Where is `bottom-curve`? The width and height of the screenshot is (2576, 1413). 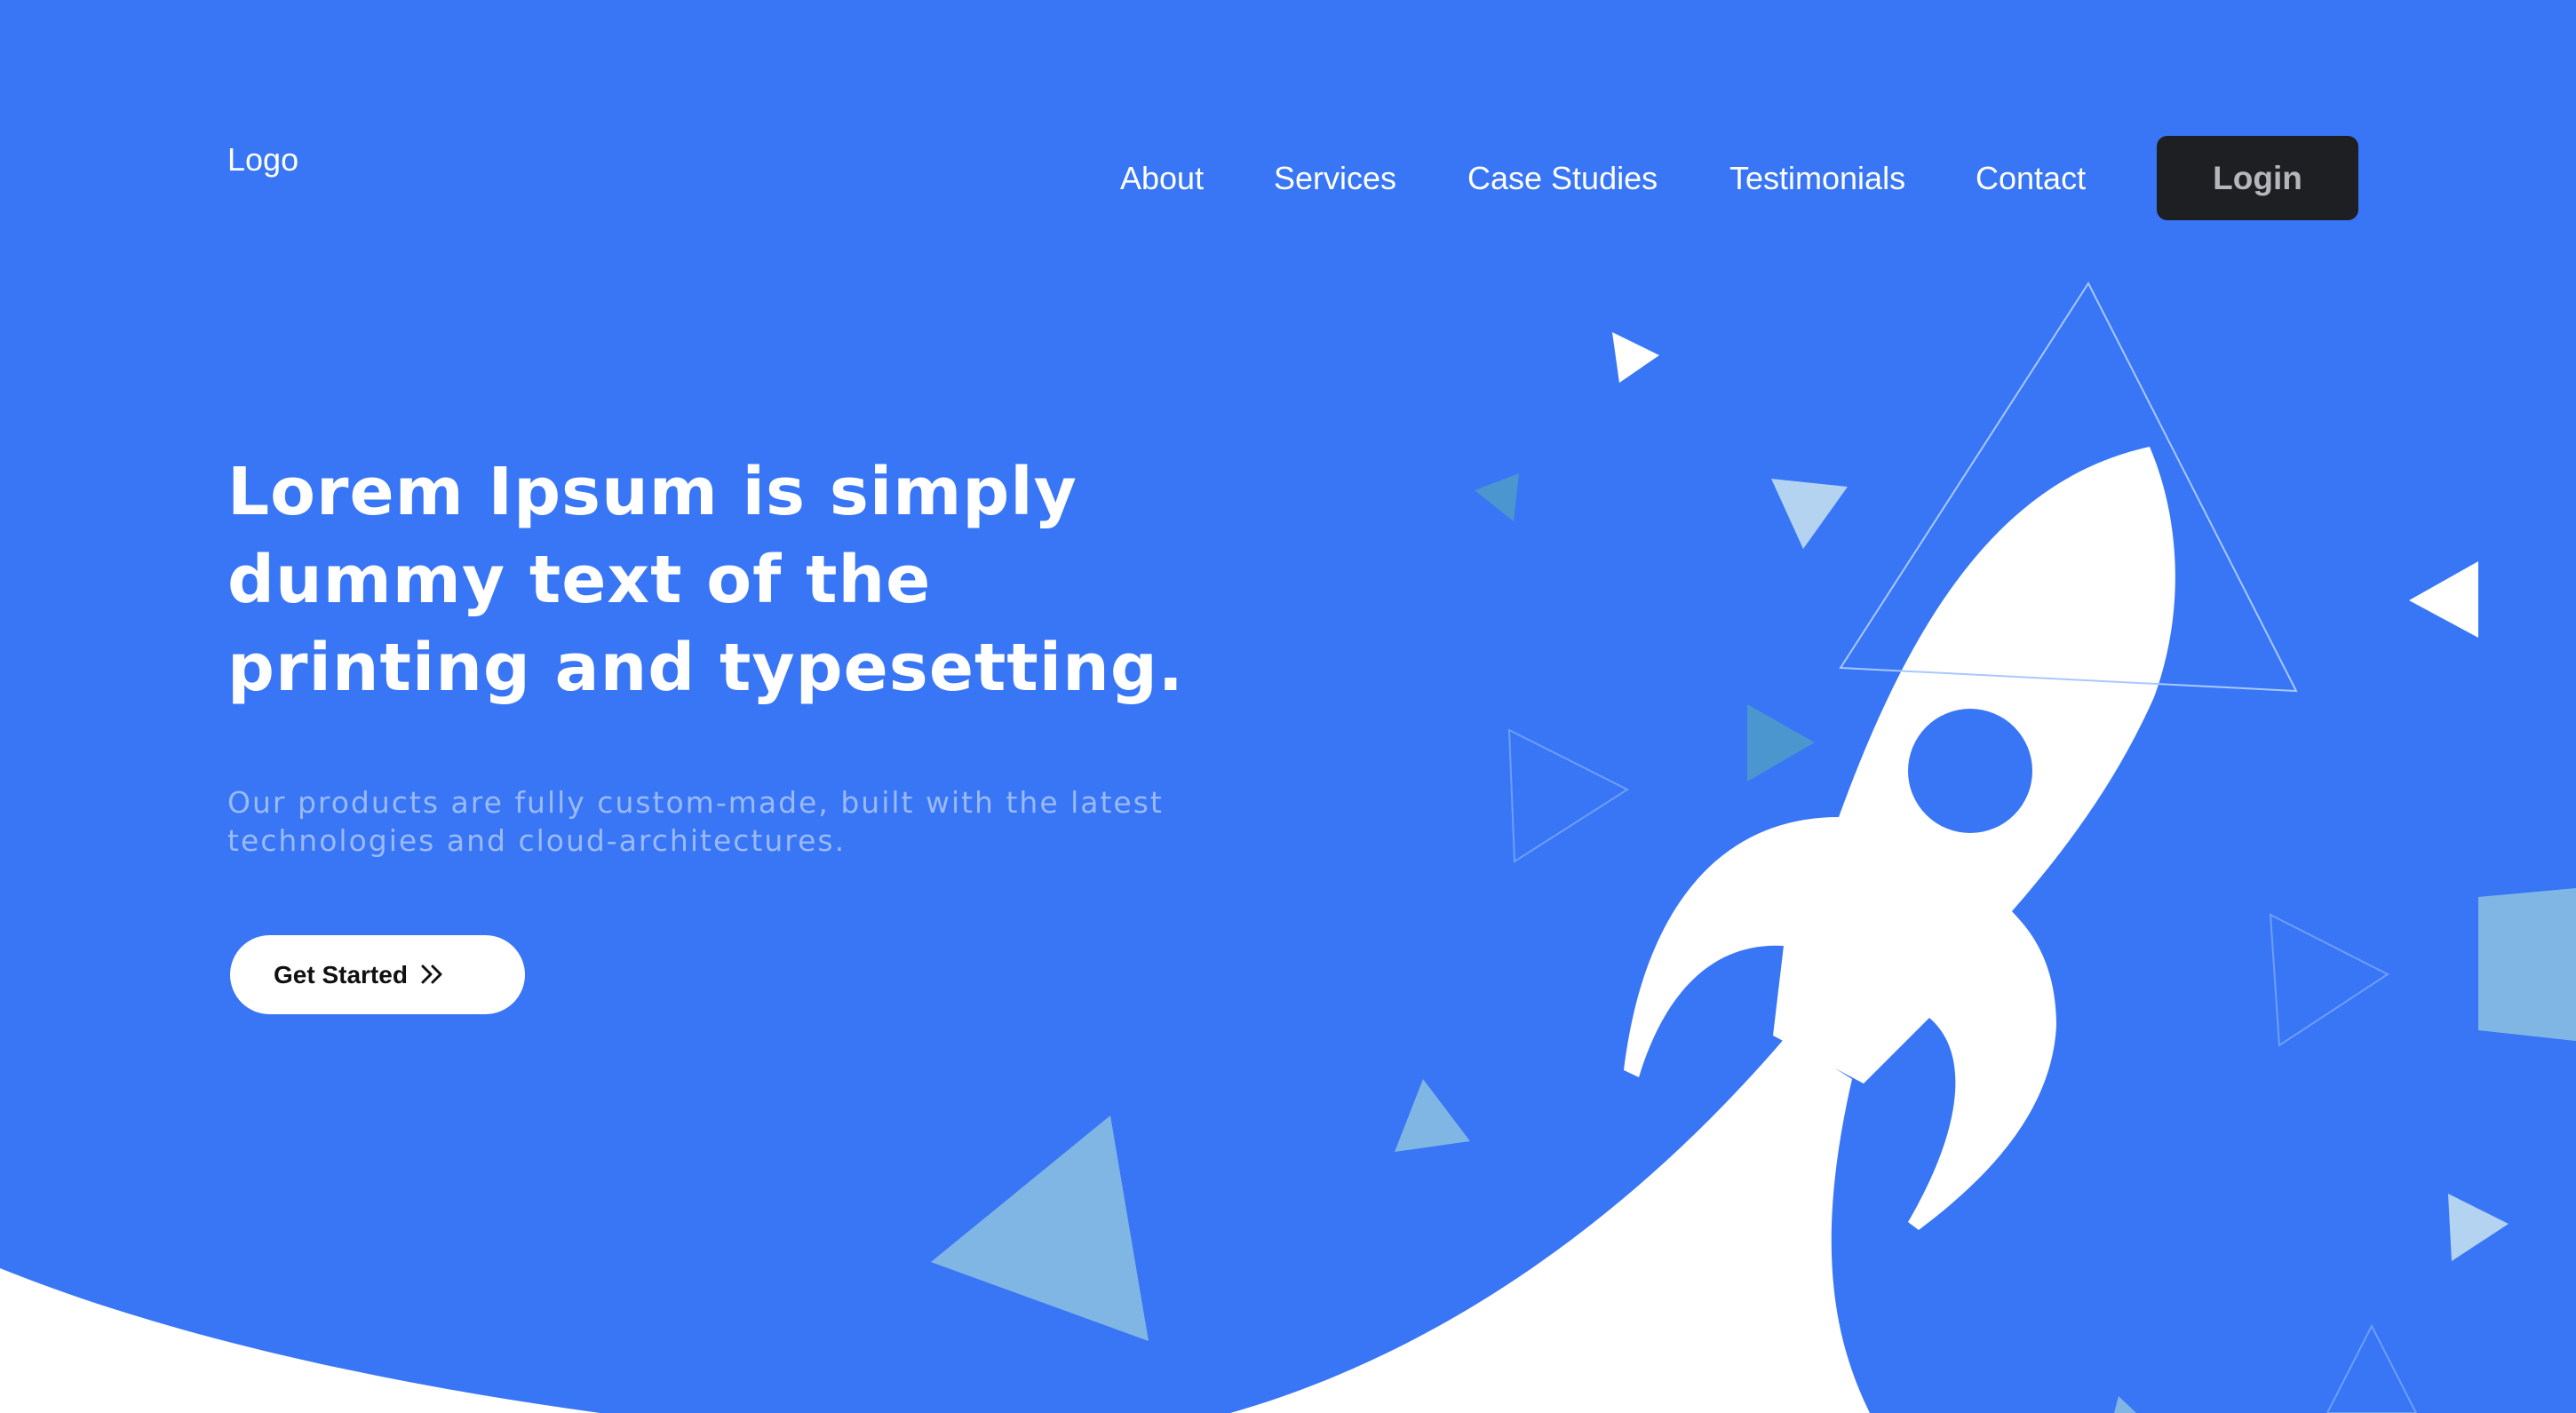 bottom-curve is located at coordinates (1288, 1340).